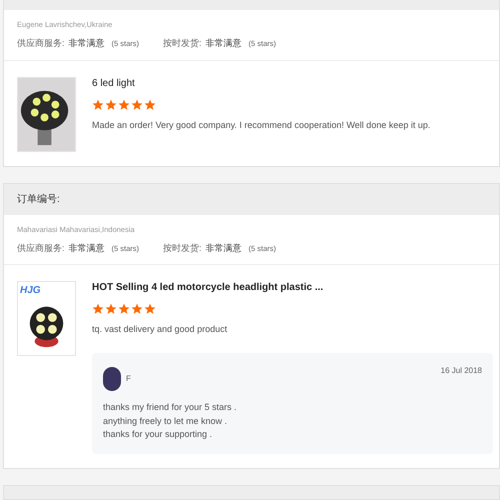 The width and height of the screenshot is (500, 500). Describe the element at coordinates (38, 199) in the screenshot. I see `order-number-label: 订单编号:` at that location.